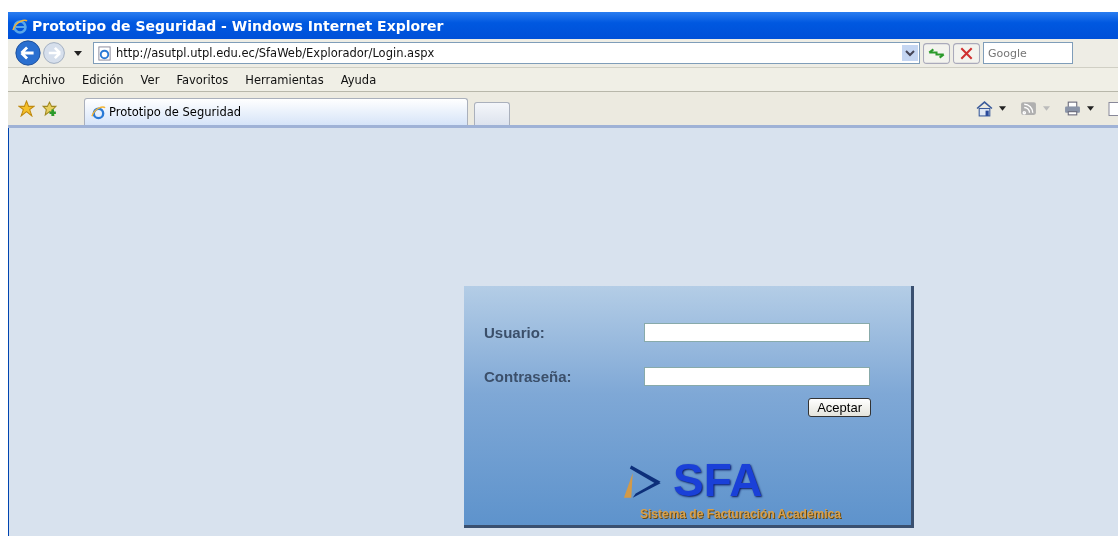 Image resolution: width=1118 pixels, height=536 pixels. What do you see at coordinates (515, 332) in the screenshot?
I see `field-label: Usuario:` at bounding box center [515, 332].